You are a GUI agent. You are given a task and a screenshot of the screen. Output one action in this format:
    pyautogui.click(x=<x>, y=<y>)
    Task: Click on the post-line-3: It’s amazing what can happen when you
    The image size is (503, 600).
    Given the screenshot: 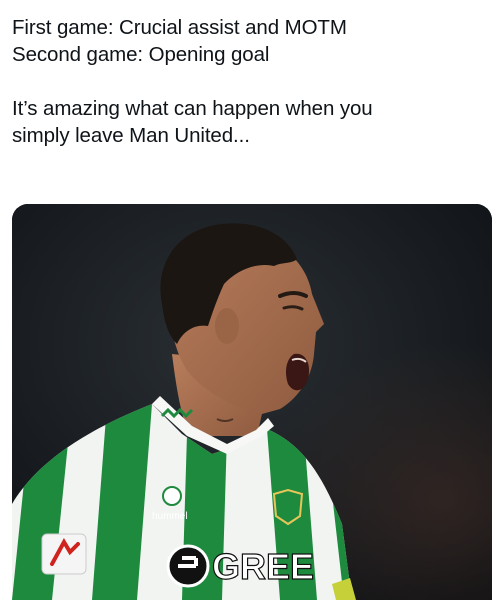 What is the action you would take?
    pyautogui.click(x=192, y=108)
    